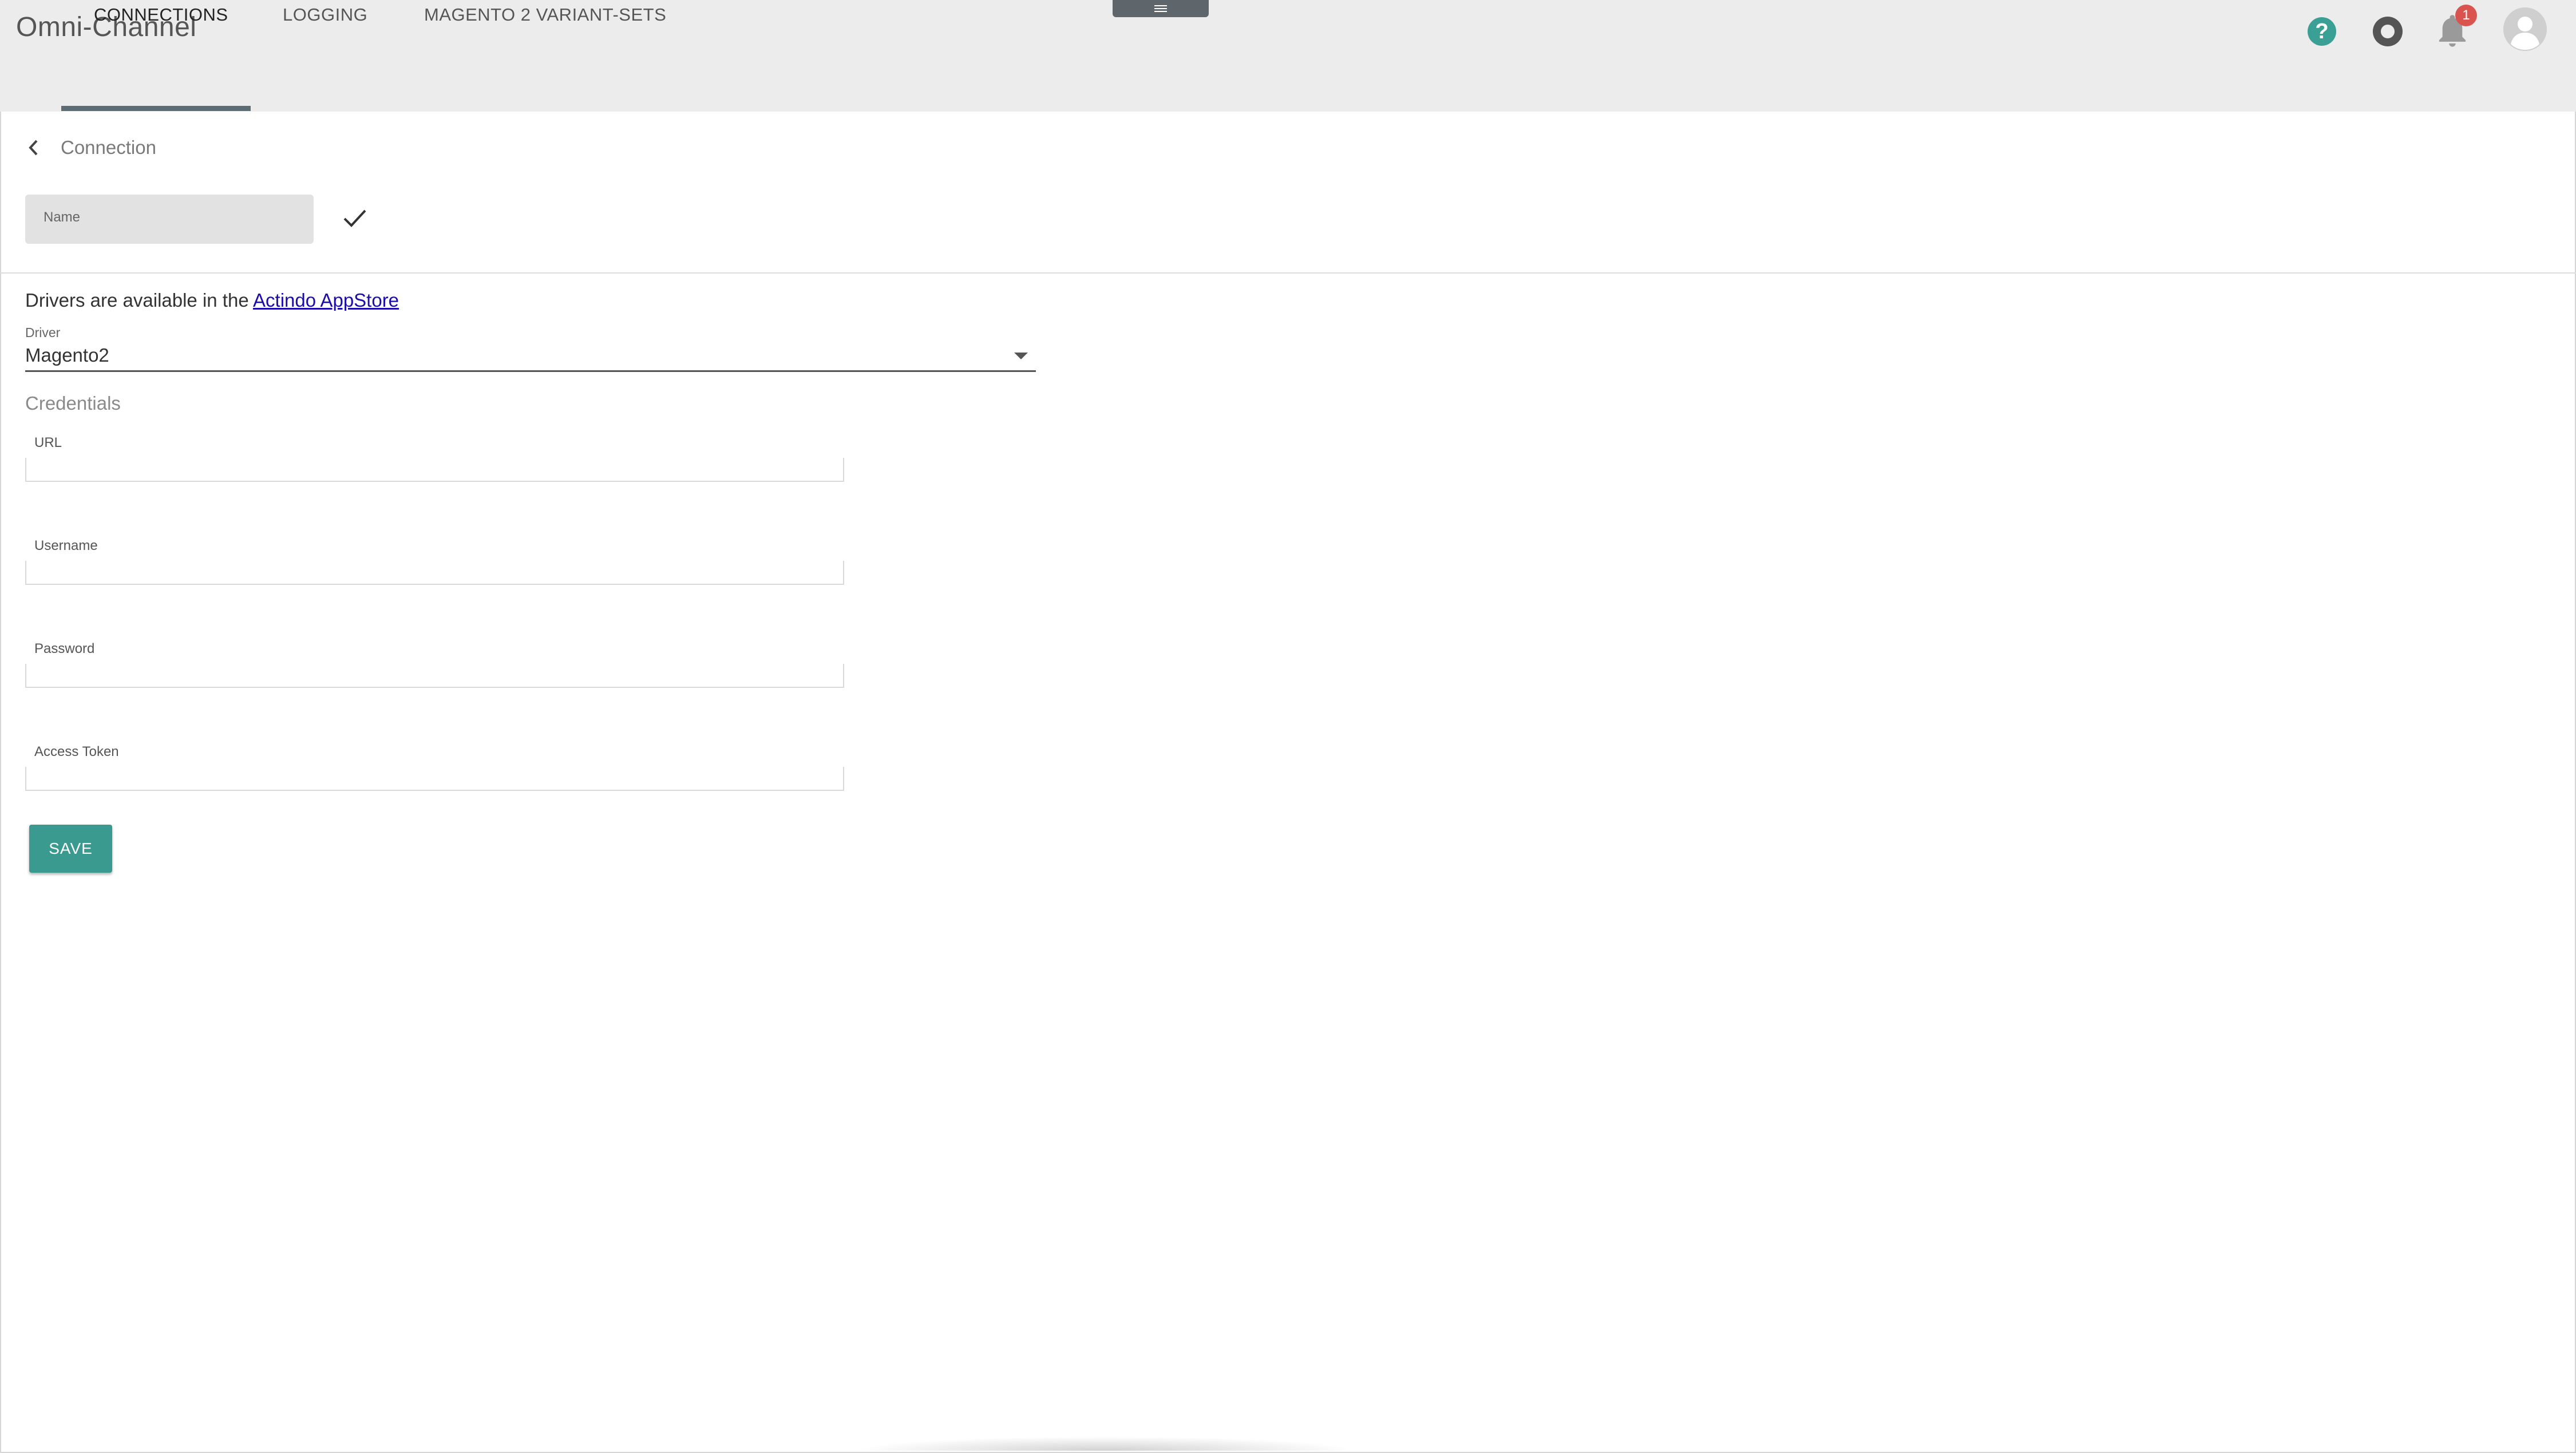 This screenshot has width=2576, height=1453. What do you see at coordinates (355, 219) in the screenshot?
I see `check-icon` at bounding box center [355, 219].